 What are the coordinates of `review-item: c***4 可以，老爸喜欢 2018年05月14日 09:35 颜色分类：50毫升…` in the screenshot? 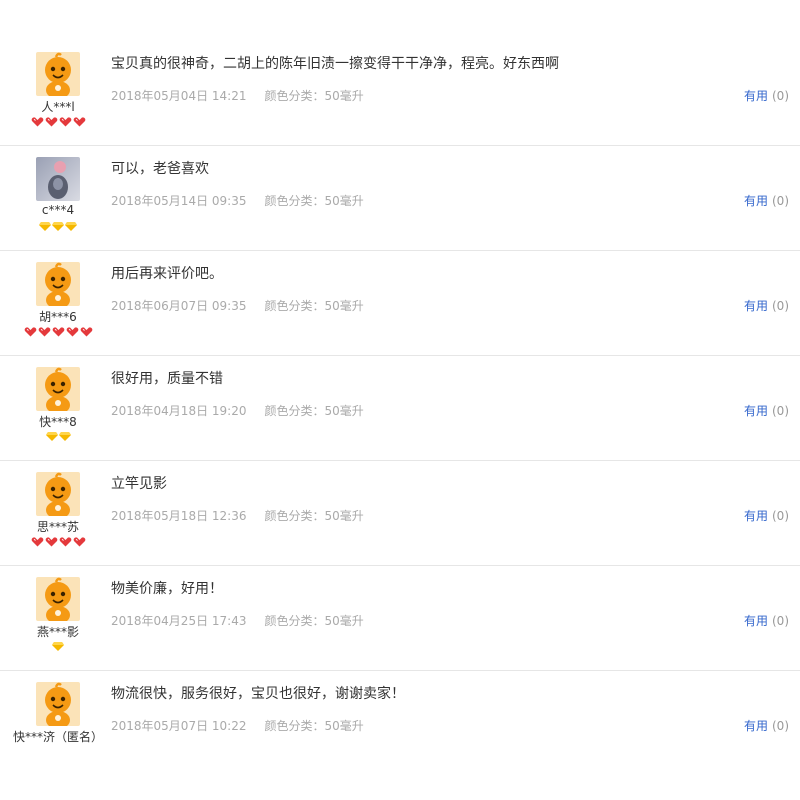 It's located at (400, 198).